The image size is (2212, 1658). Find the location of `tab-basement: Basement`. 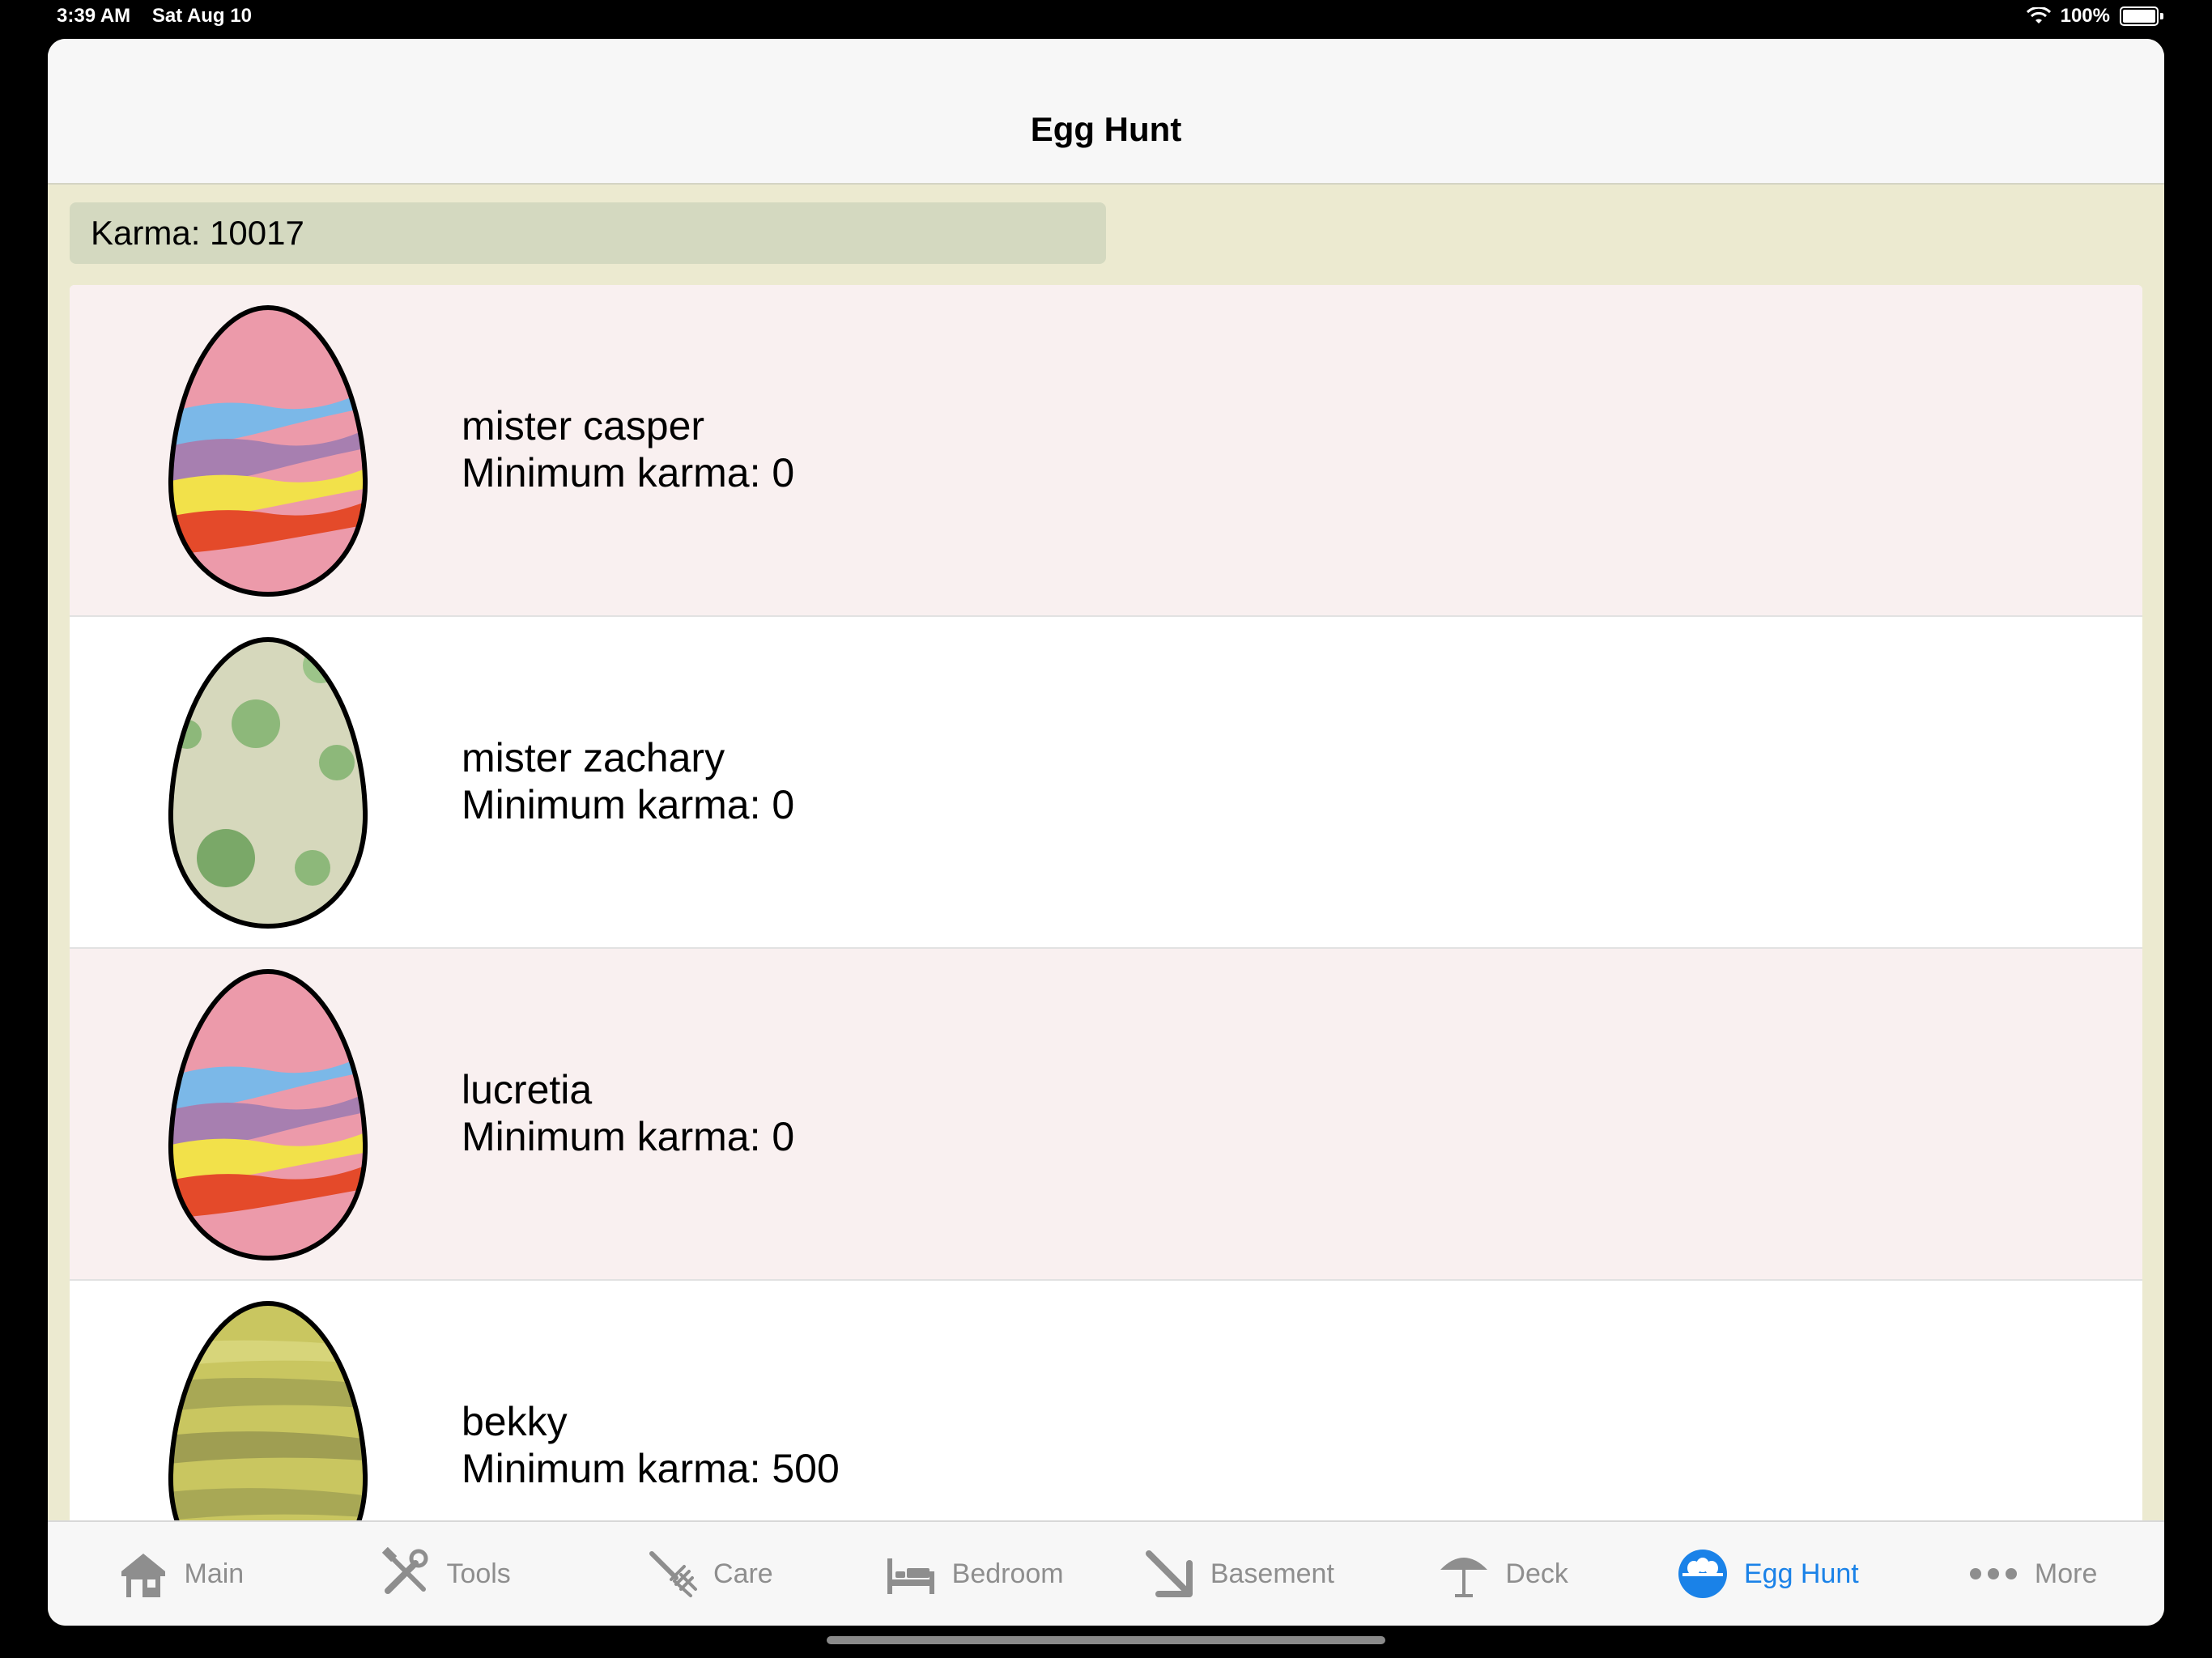

tab-basement: Basement is located at coordinates (1238, 1574).